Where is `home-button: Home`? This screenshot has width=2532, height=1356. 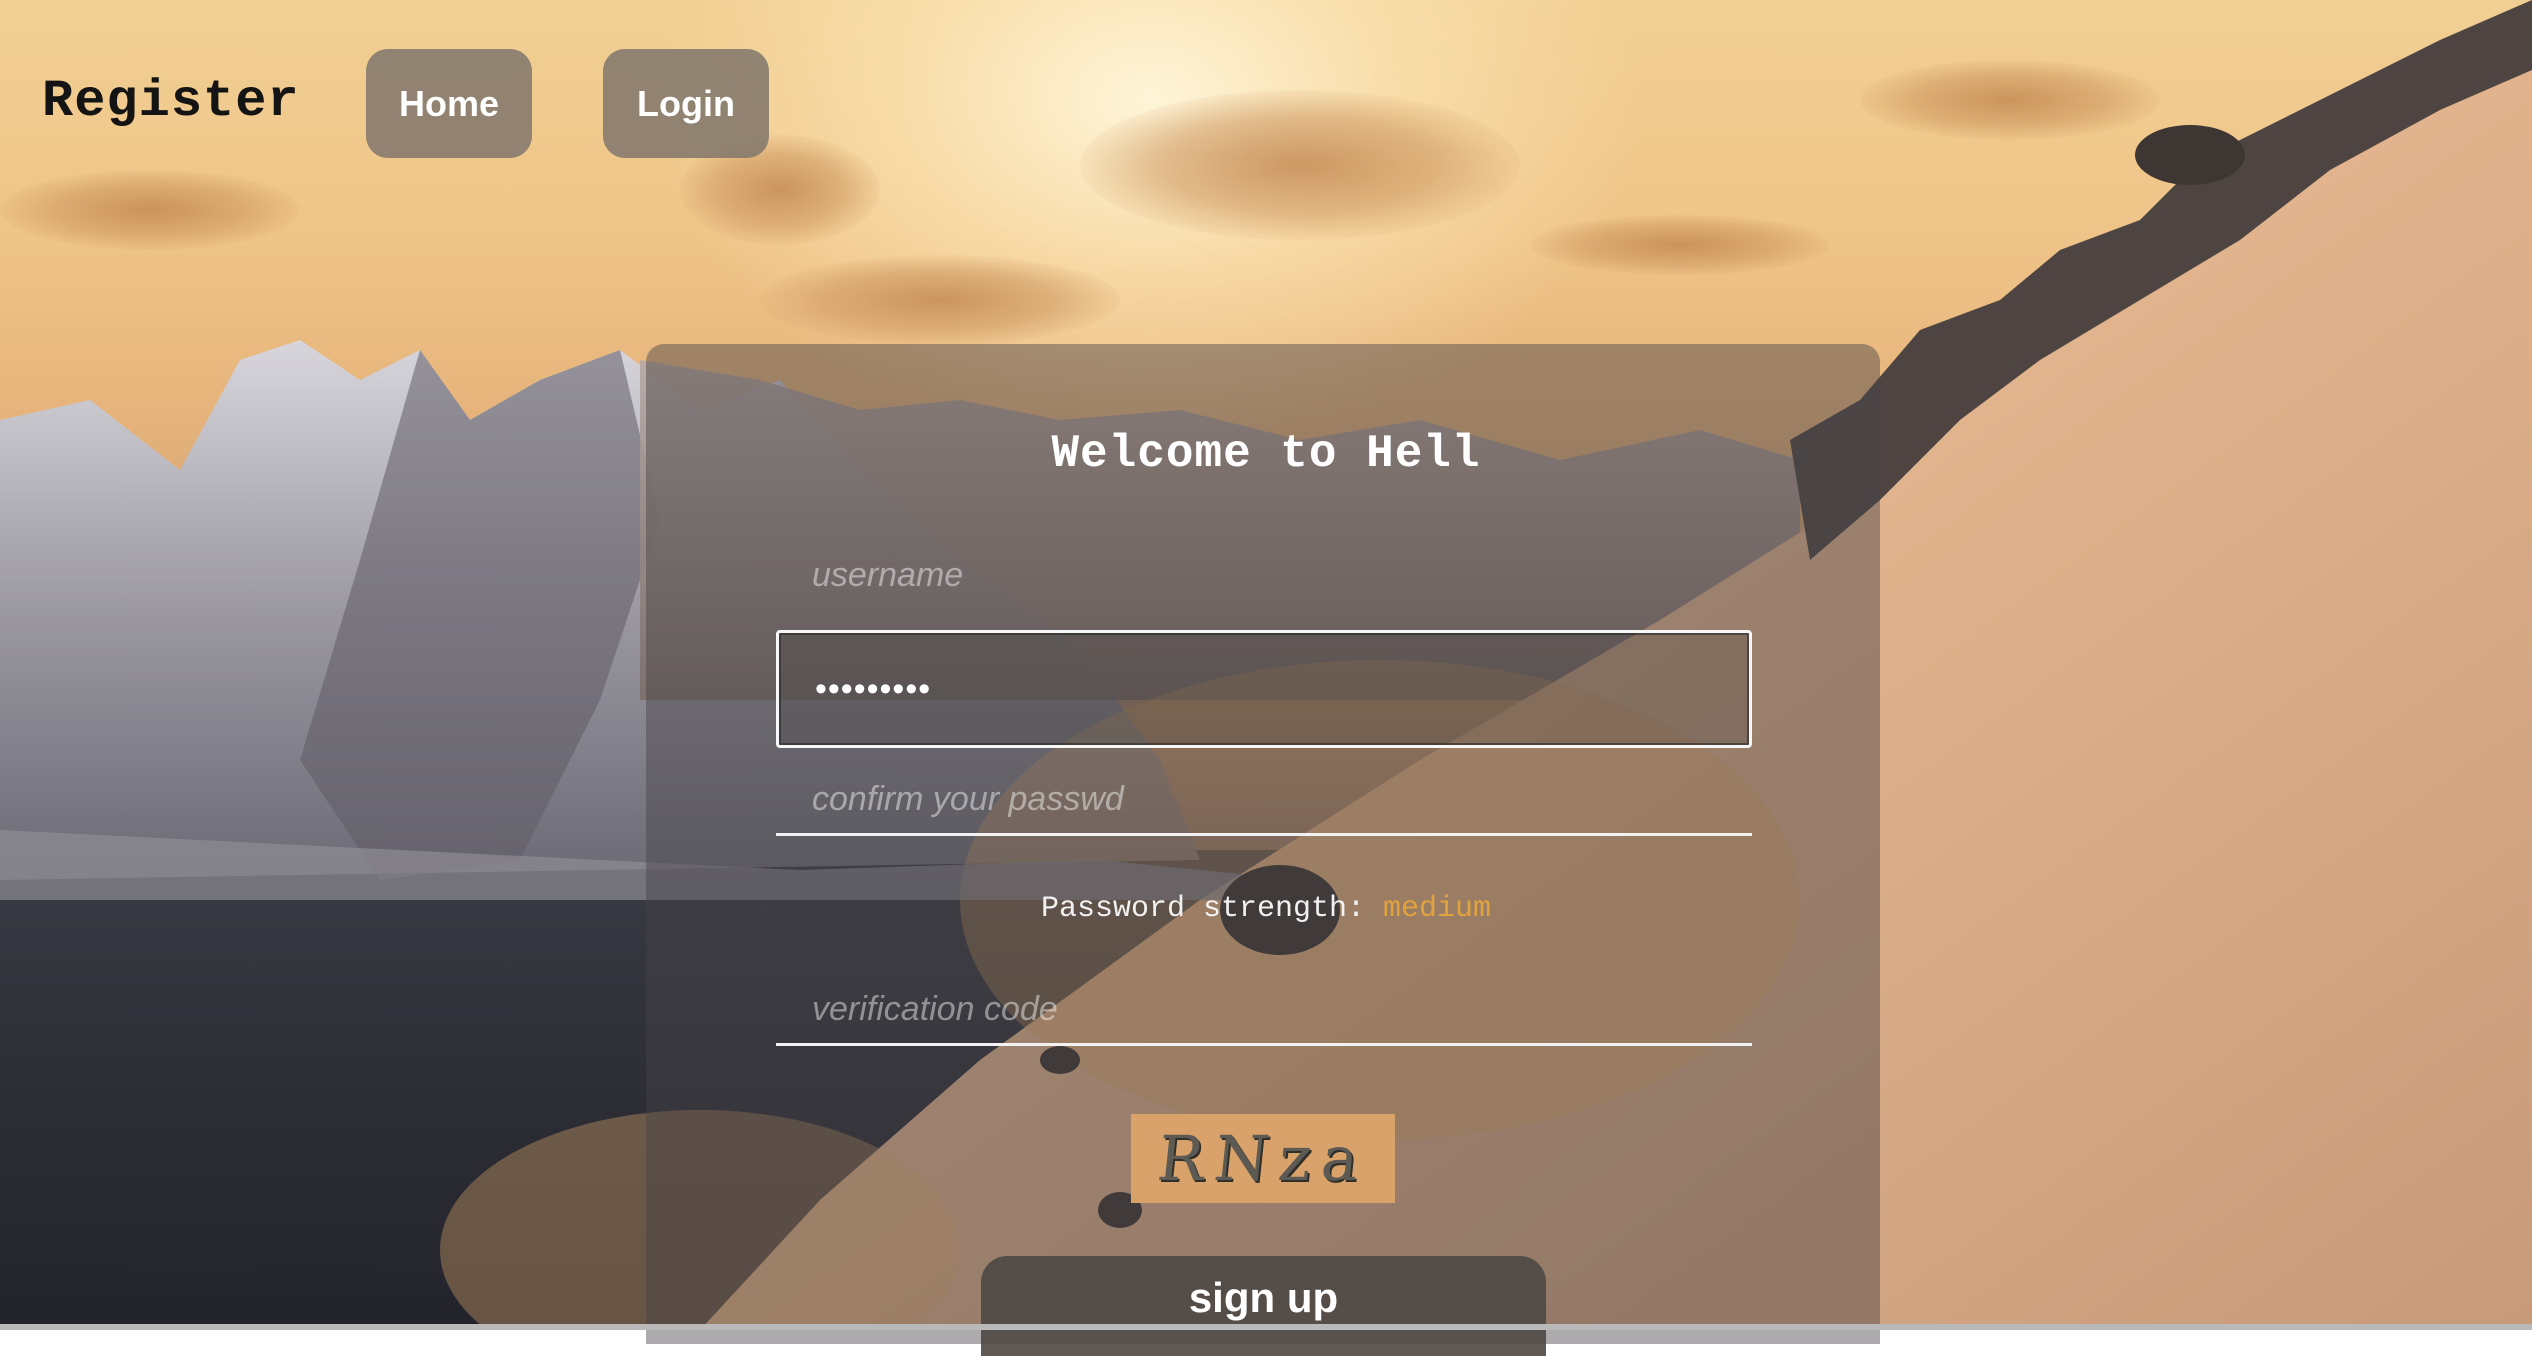 home-button: Home is located at coordinates (449, 103).